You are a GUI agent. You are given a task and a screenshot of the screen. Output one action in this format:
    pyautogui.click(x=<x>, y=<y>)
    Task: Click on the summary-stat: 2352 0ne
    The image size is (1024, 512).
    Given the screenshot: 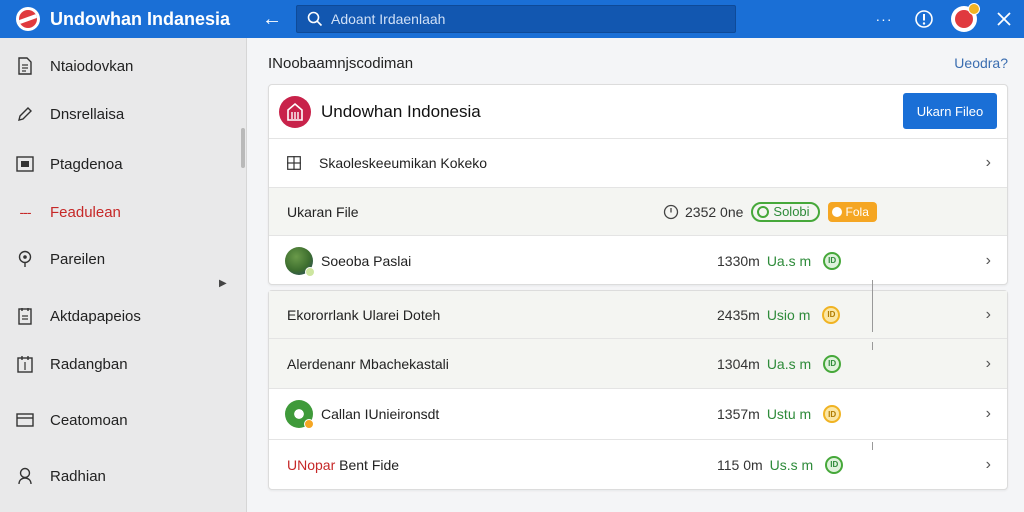 What is the action you would take?
    pyautogui.click(x=714, y=211)
    